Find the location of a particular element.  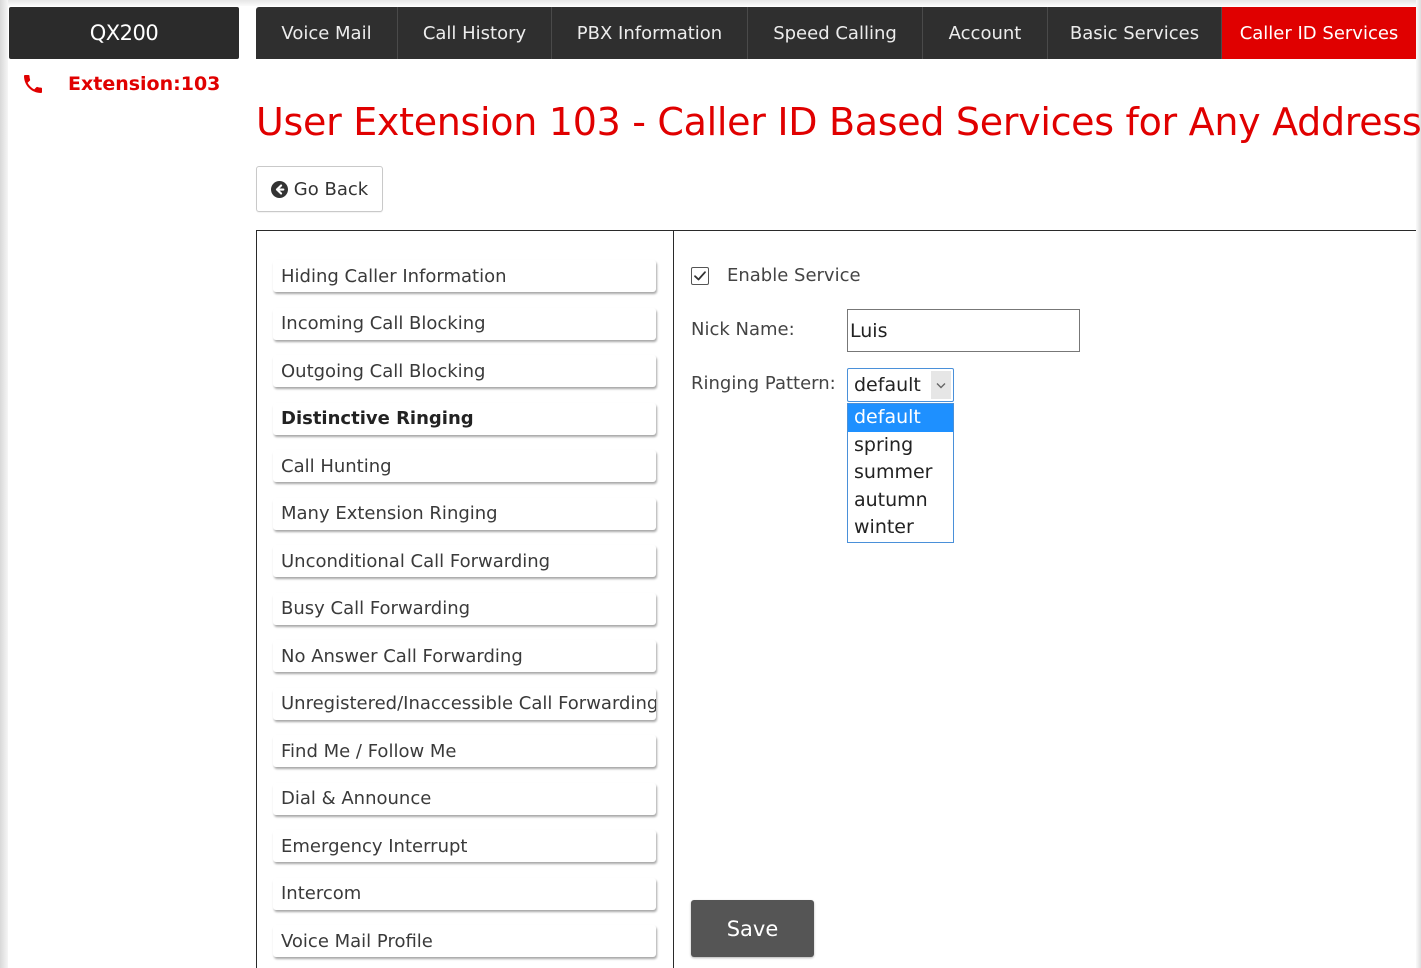

tab-voice-mail: Voice Mail is located at coordinates (327, 33).